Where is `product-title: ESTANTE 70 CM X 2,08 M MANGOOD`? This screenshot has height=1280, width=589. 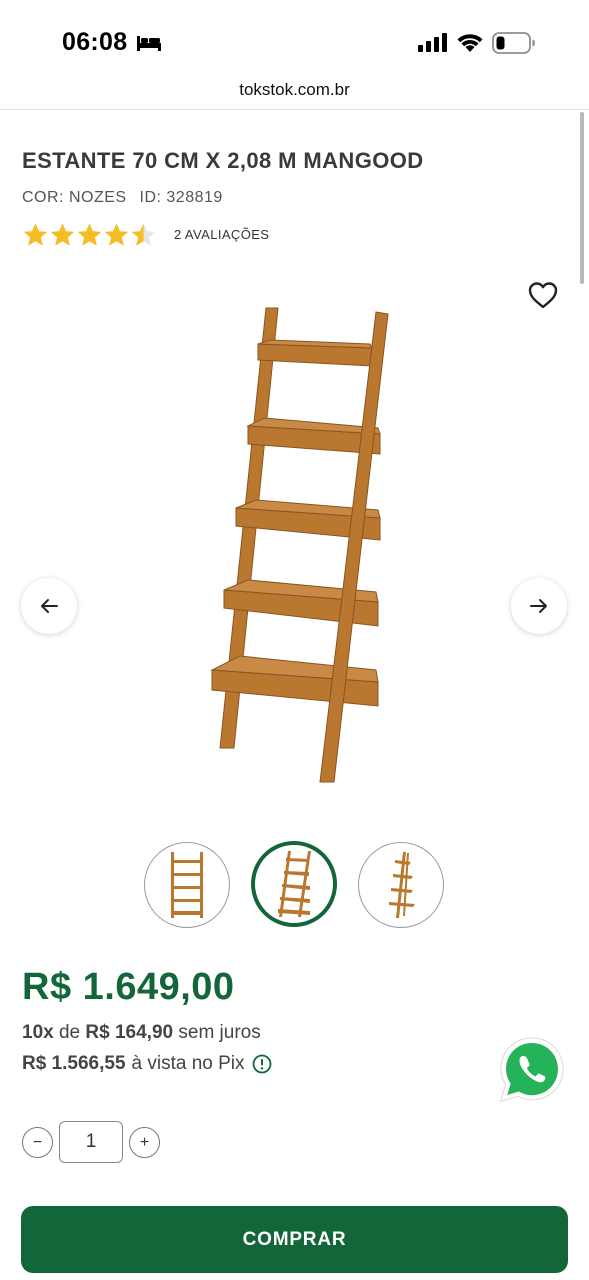 product-title: ESTANTE 70 CM X 2,08 M MANGOOD is located at coordinates (223, 160).